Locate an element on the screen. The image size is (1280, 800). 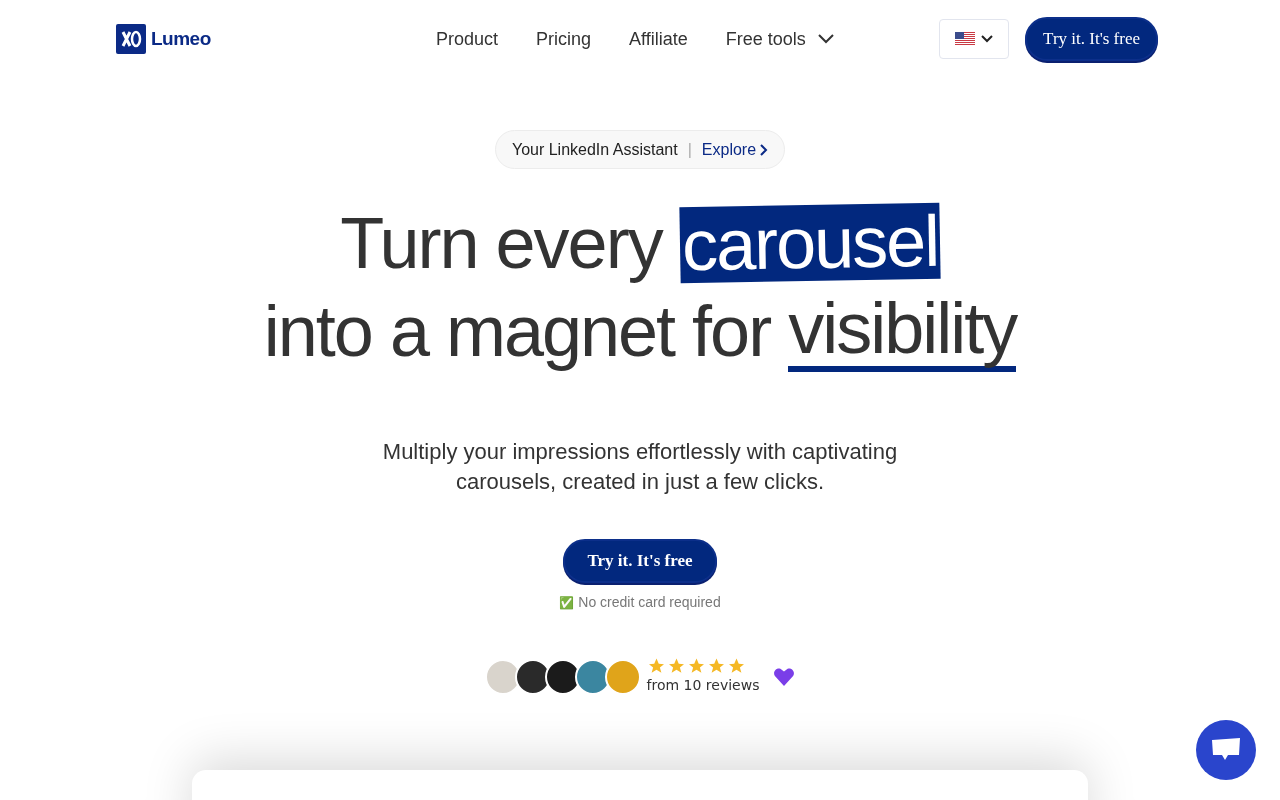
chevron-right-icon is located at coordinates (764, 149).